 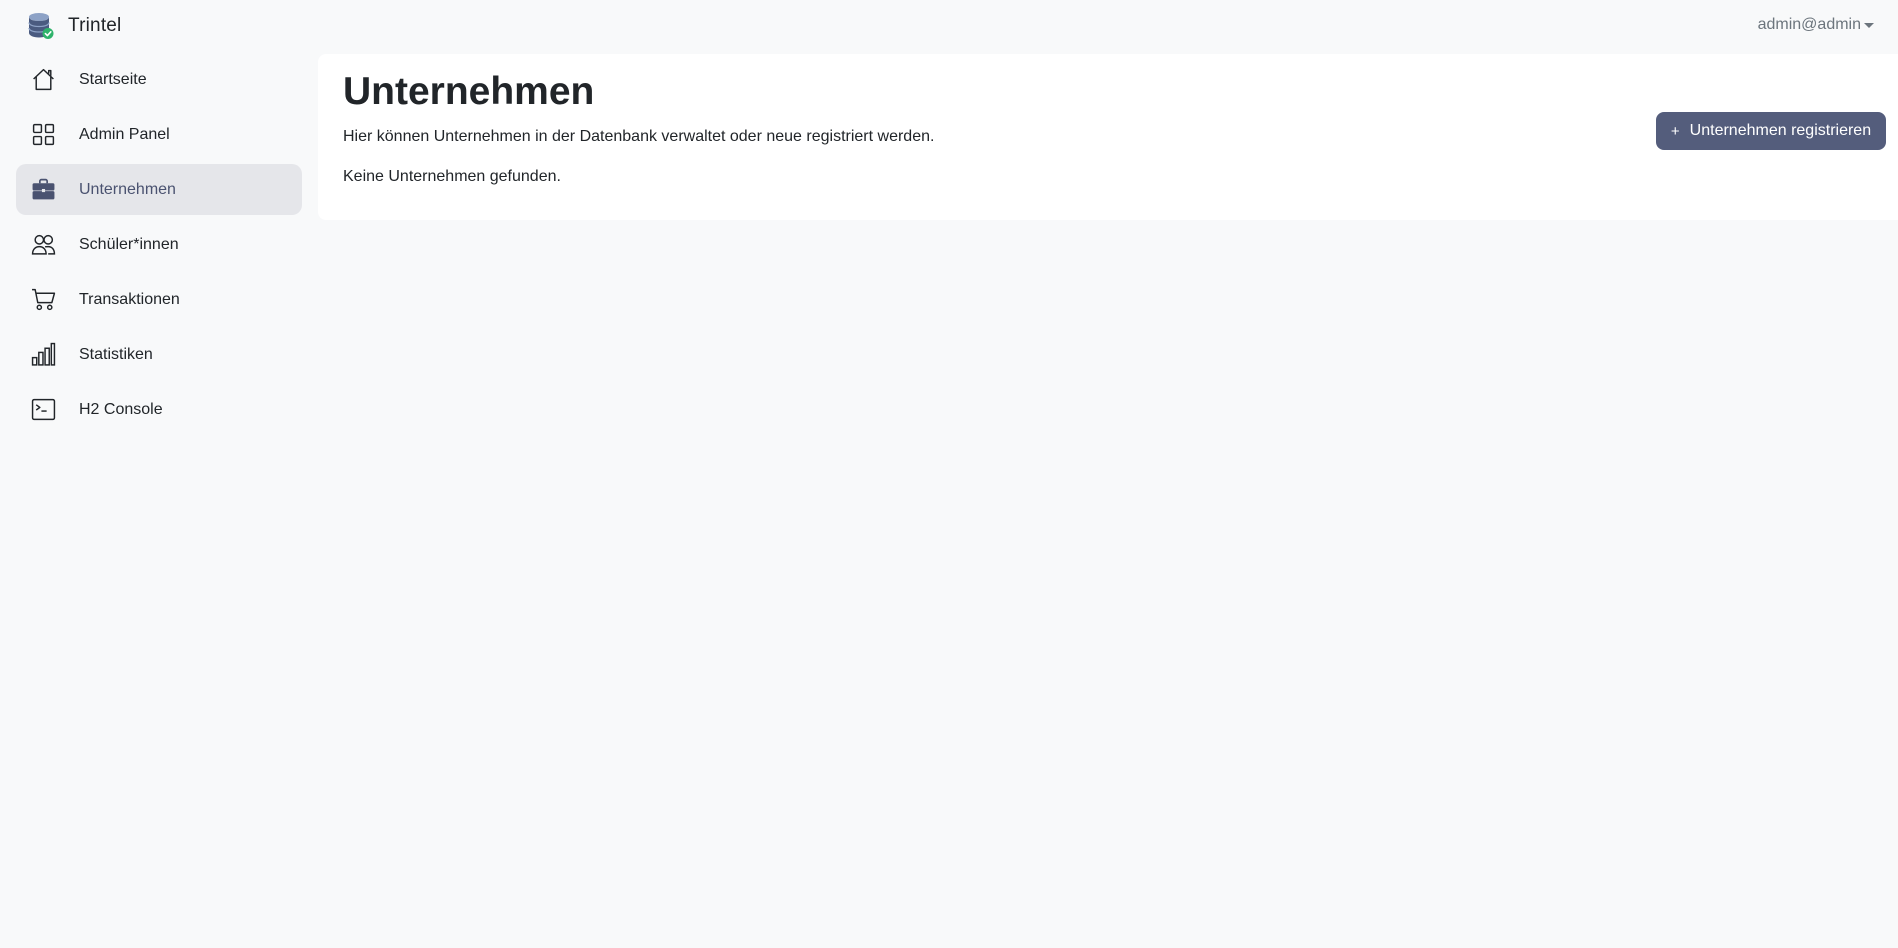 I want to click on user-menu-dropdown: admin@admin, so click(x=1816, y=25).